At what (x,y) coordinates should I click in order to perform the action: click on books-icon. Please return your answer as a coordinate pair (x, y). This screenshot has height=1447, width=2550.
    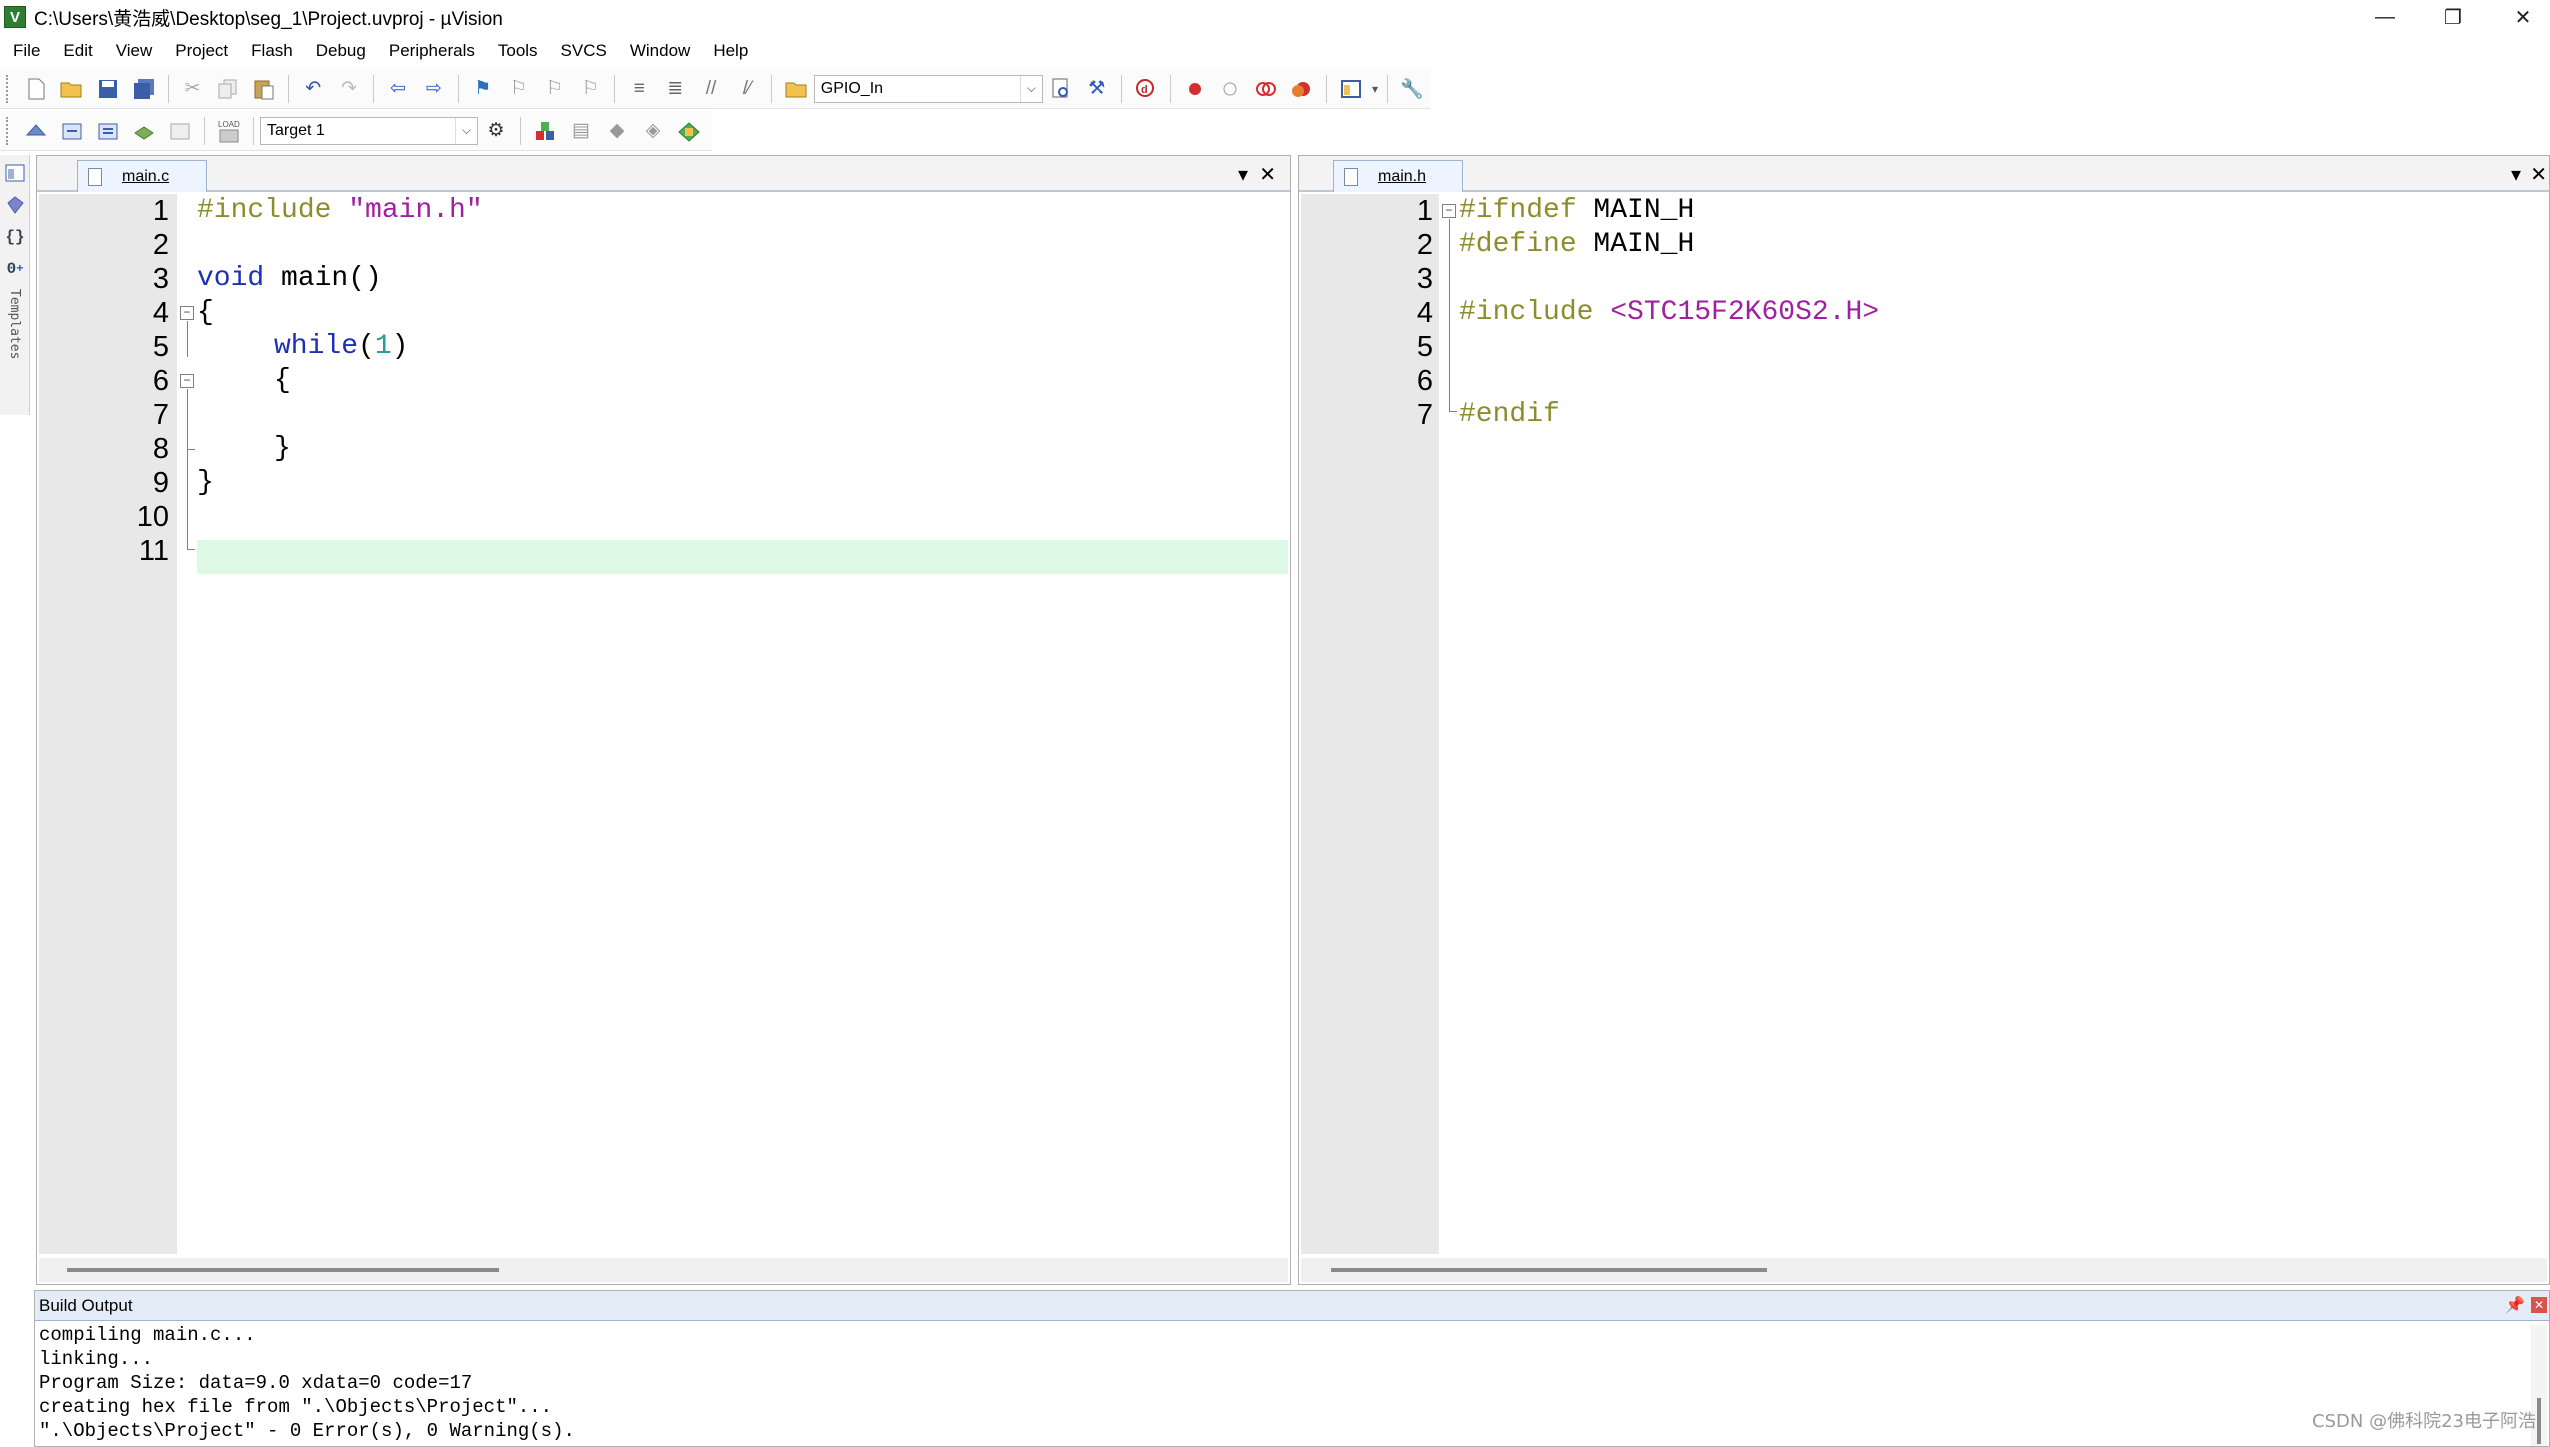
    Looking at the image, I should click on (15, 205).